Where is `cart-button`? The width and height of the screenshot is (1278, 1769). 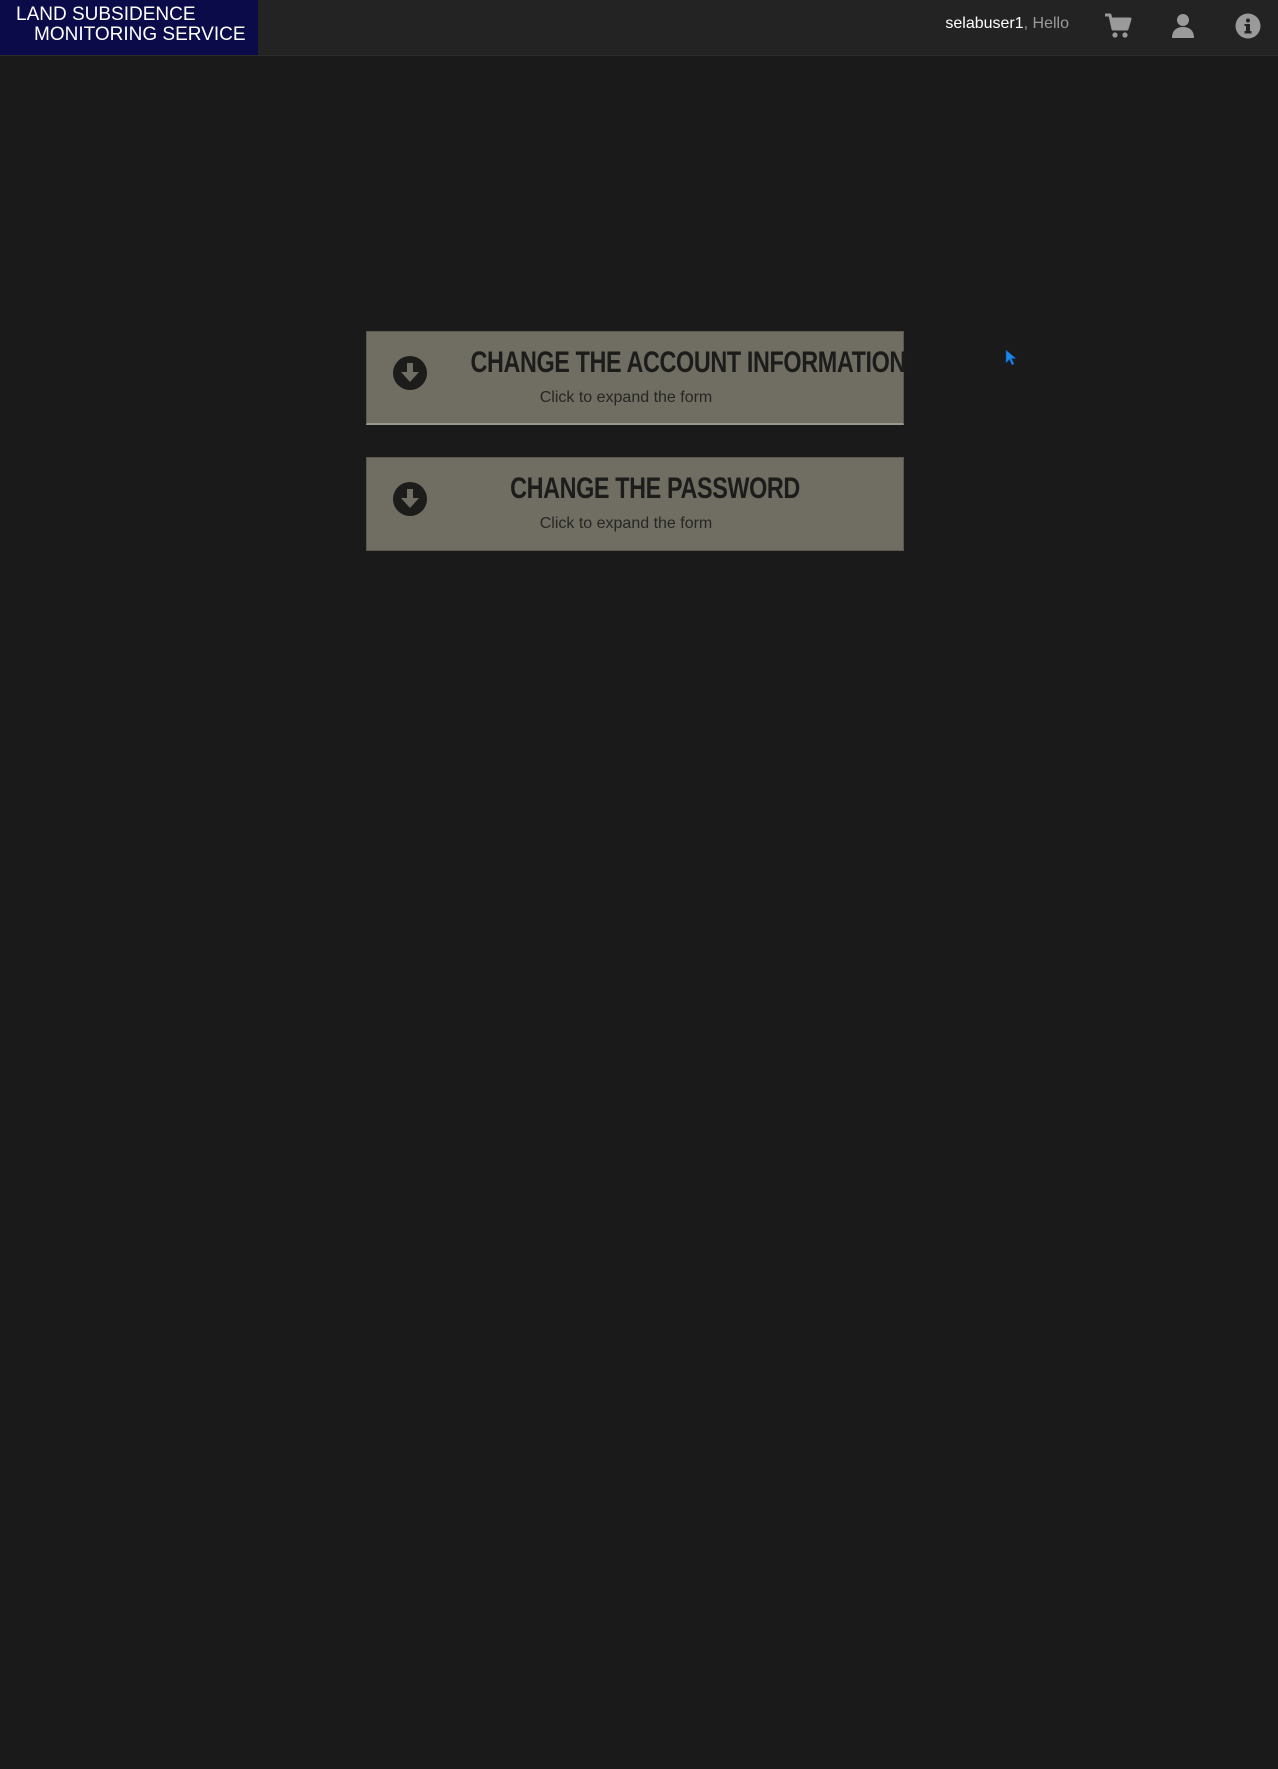 cart-button is located at coordinates (1118, 26).